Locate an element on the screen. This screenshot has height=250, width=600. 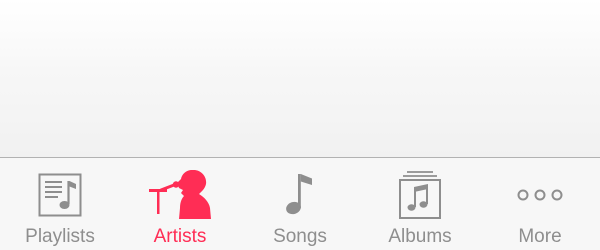
more-dots-icon is located at coordinates (540, 195).